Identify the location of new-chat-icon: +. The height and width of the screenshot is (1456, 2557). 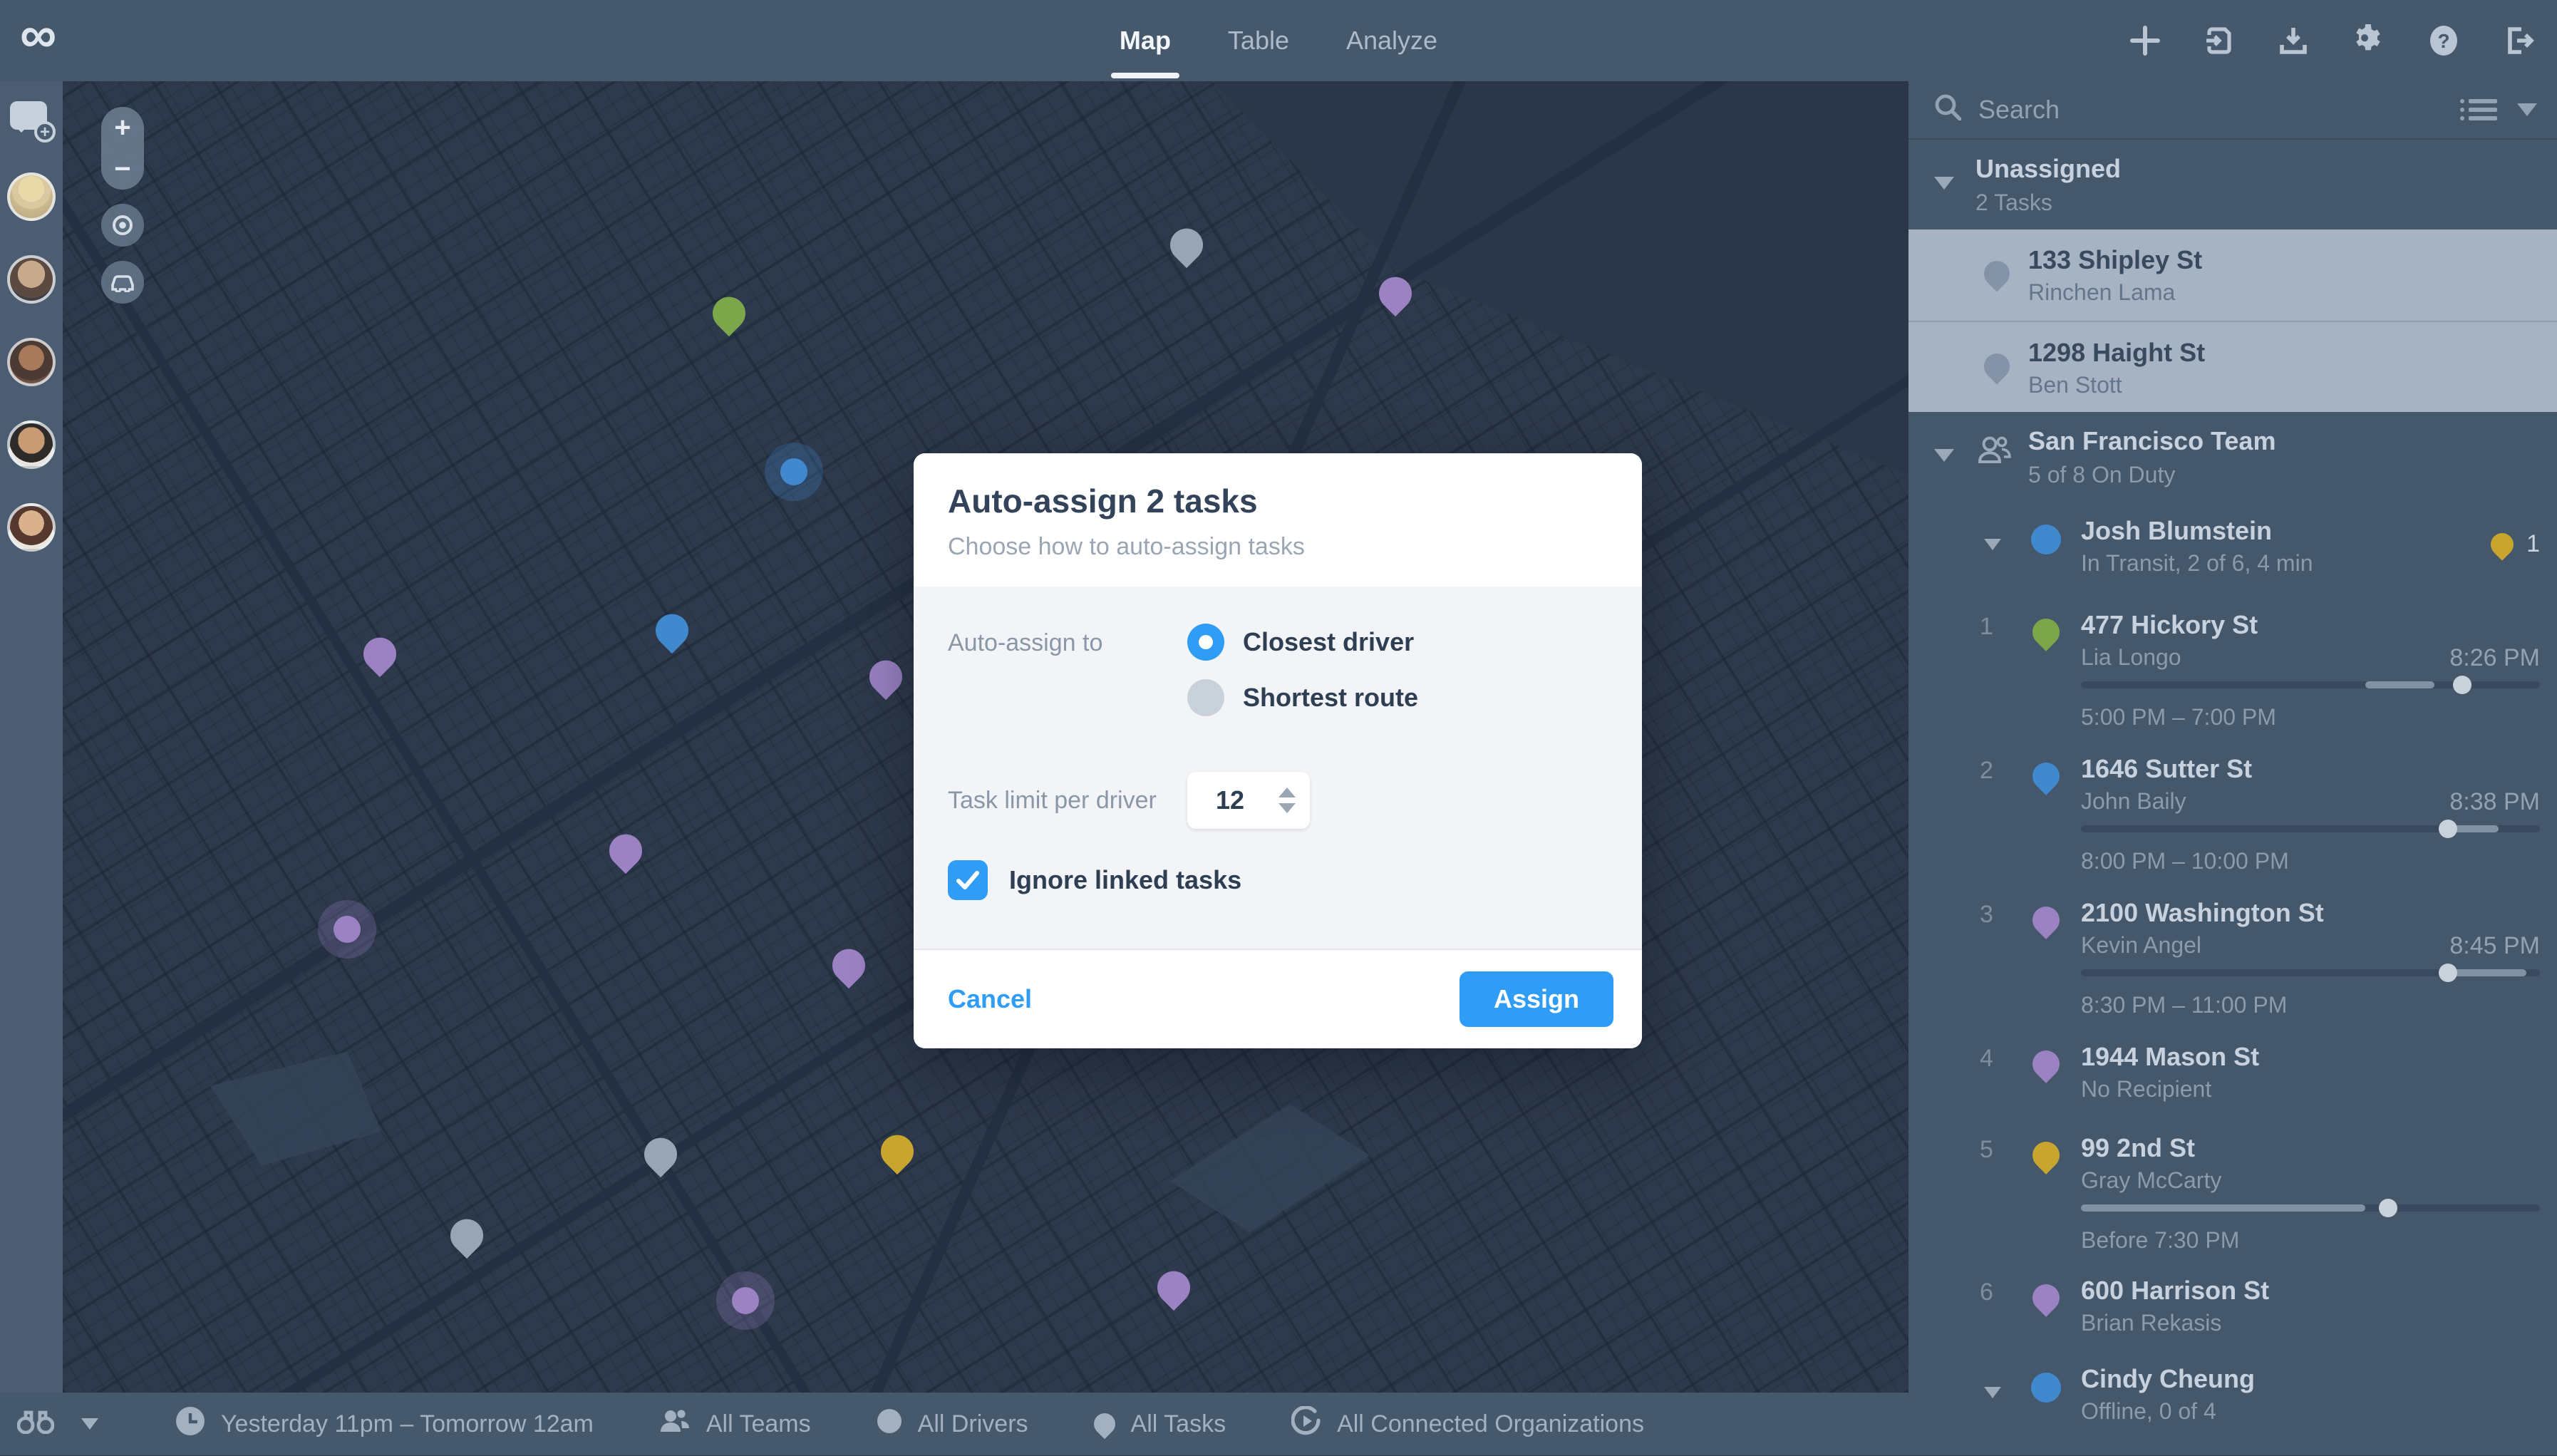
(33, 122).